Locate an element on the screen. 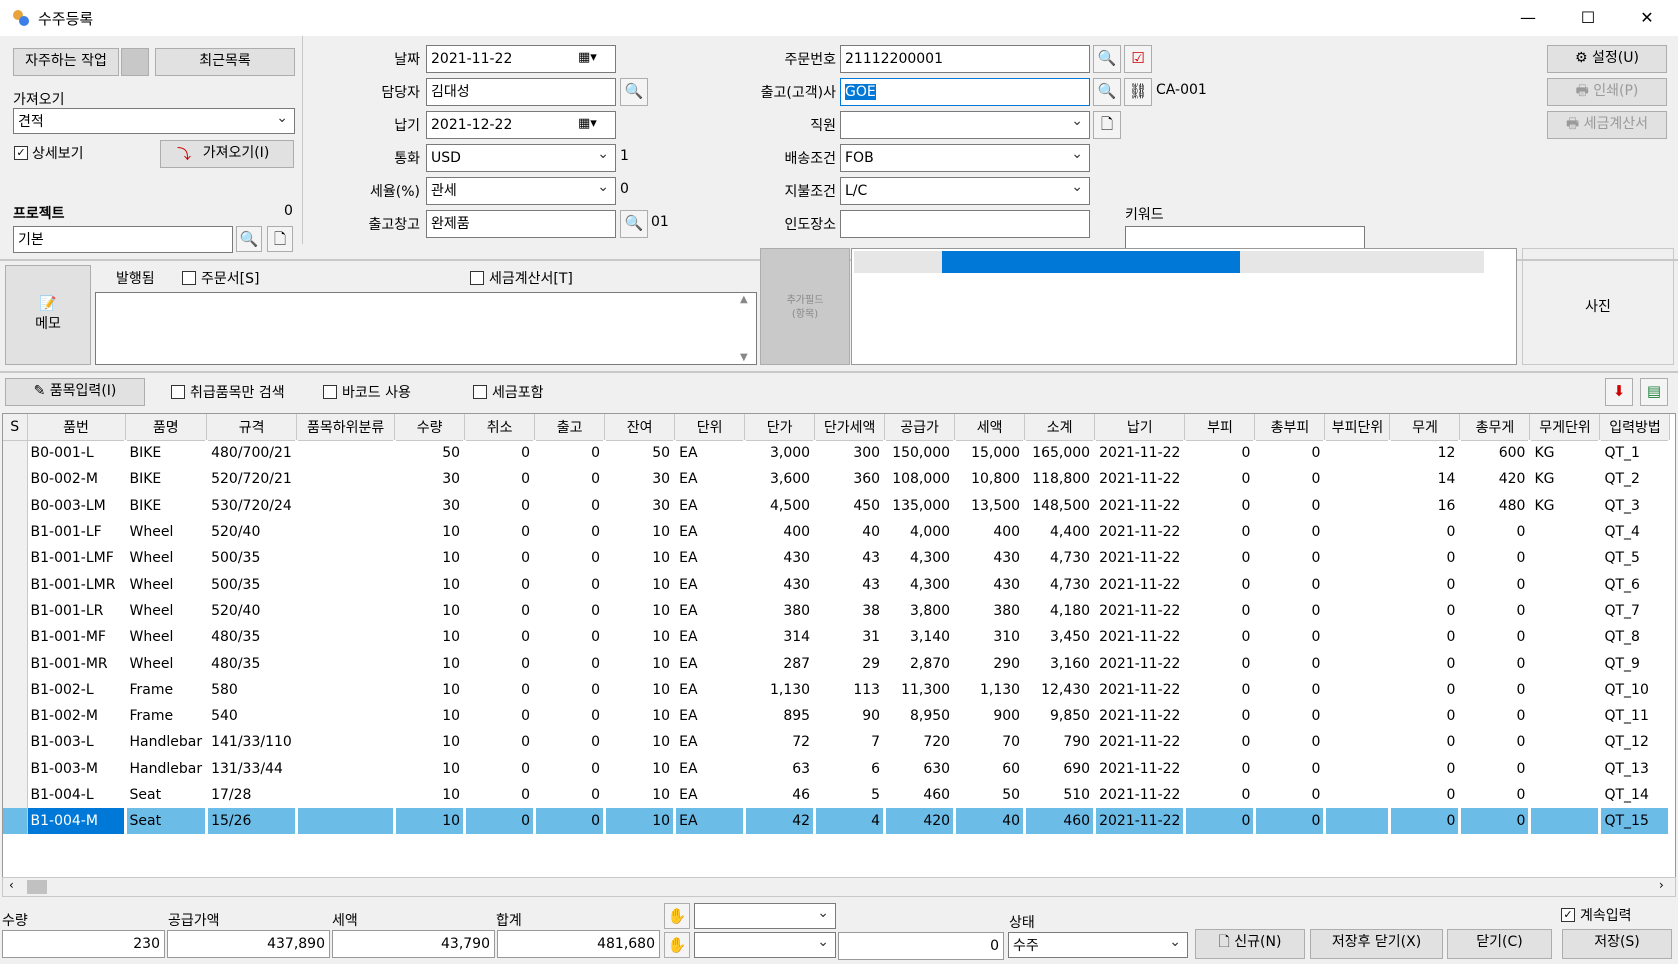 The height and width of the screenshot is (964, 1678). table-cell: 38 is located at coordinates (850, 611).